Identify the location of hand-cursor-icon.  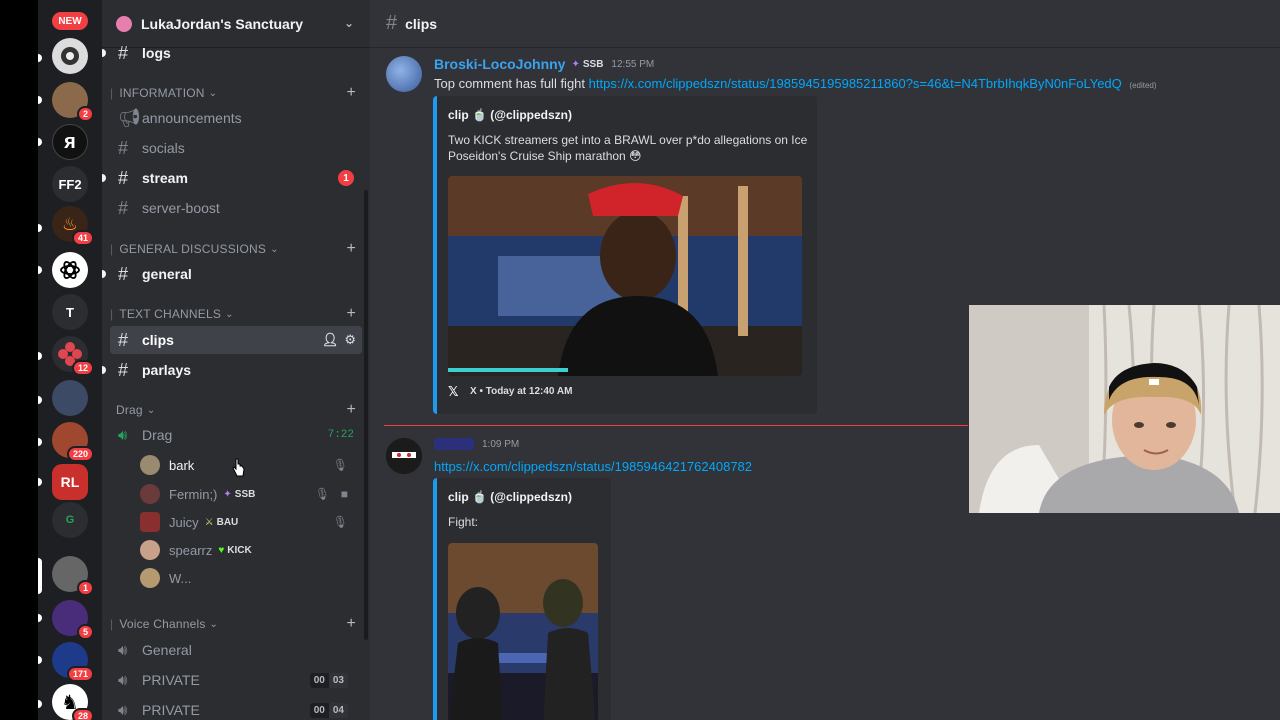
(238, 467).